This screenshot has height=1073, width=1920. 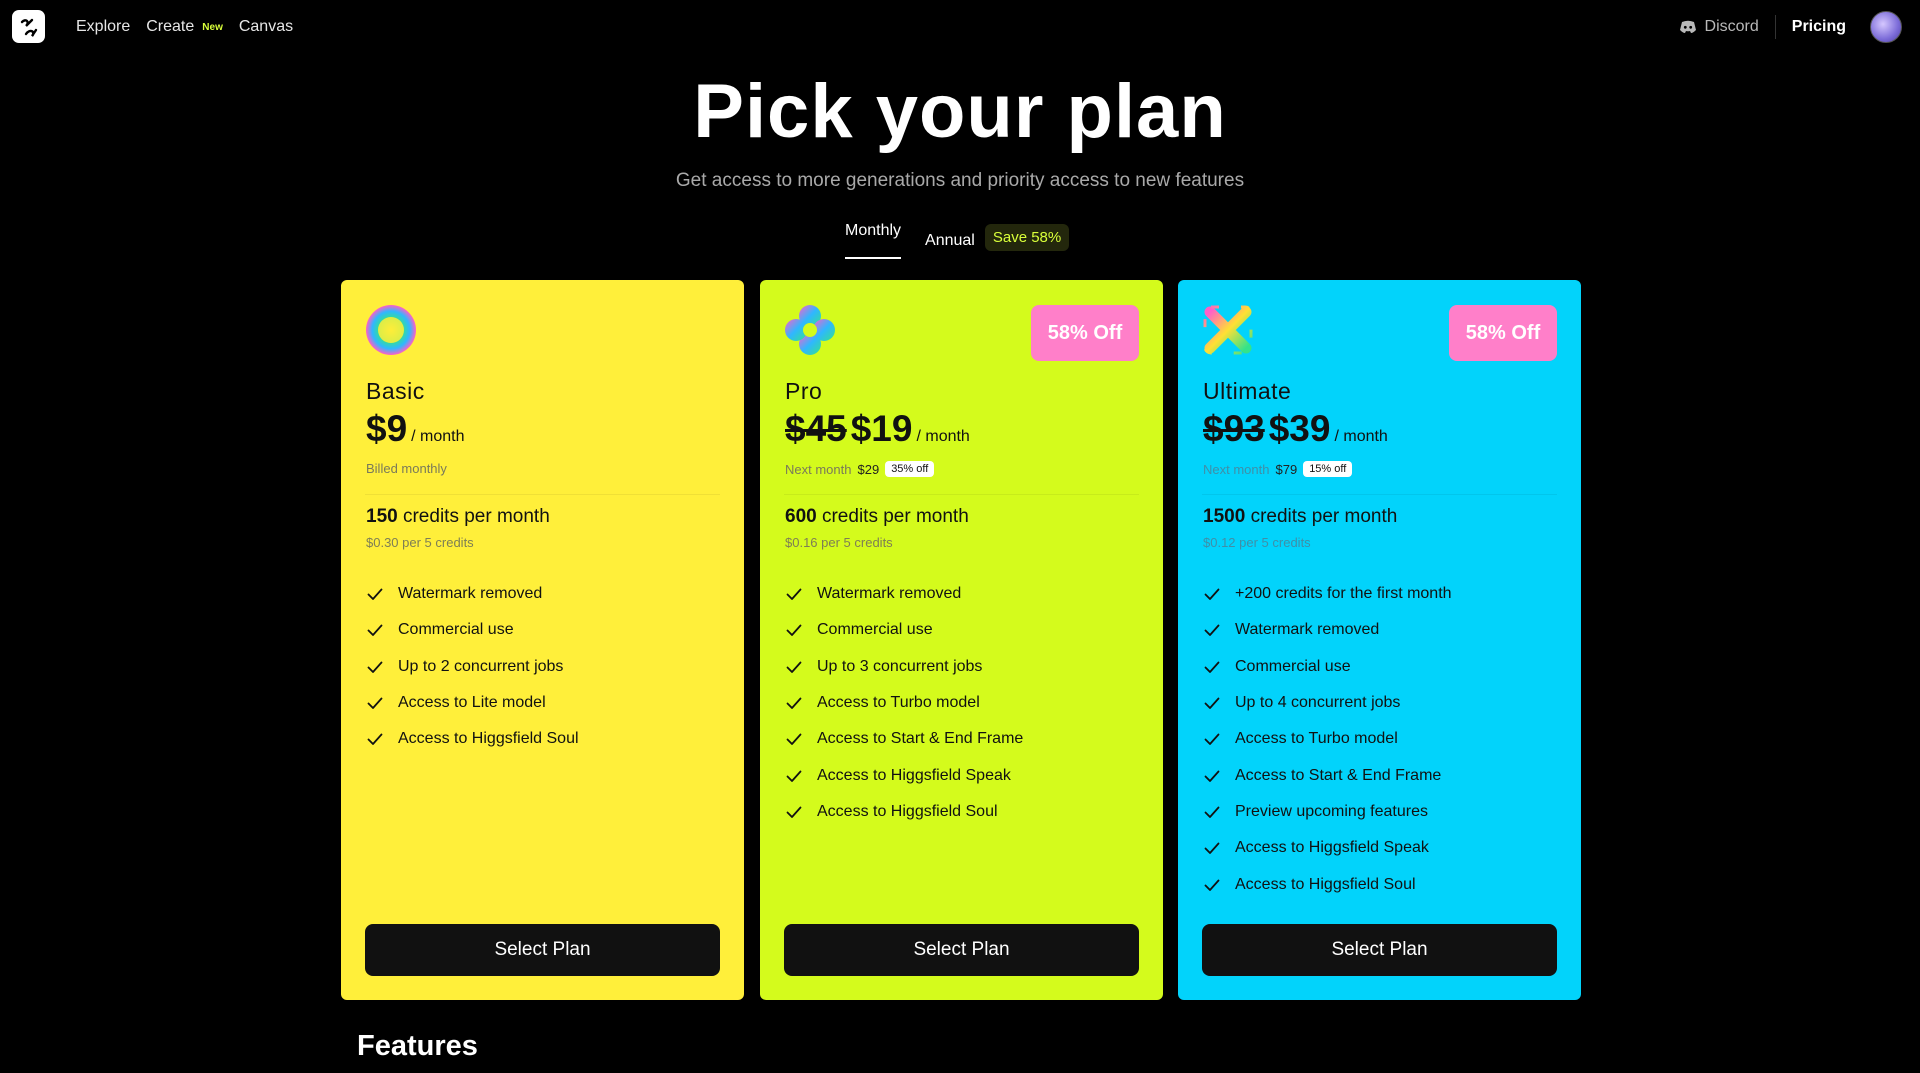 I want to click on select-plan-button-basic: Select Plan, so click(x=542, y=950).